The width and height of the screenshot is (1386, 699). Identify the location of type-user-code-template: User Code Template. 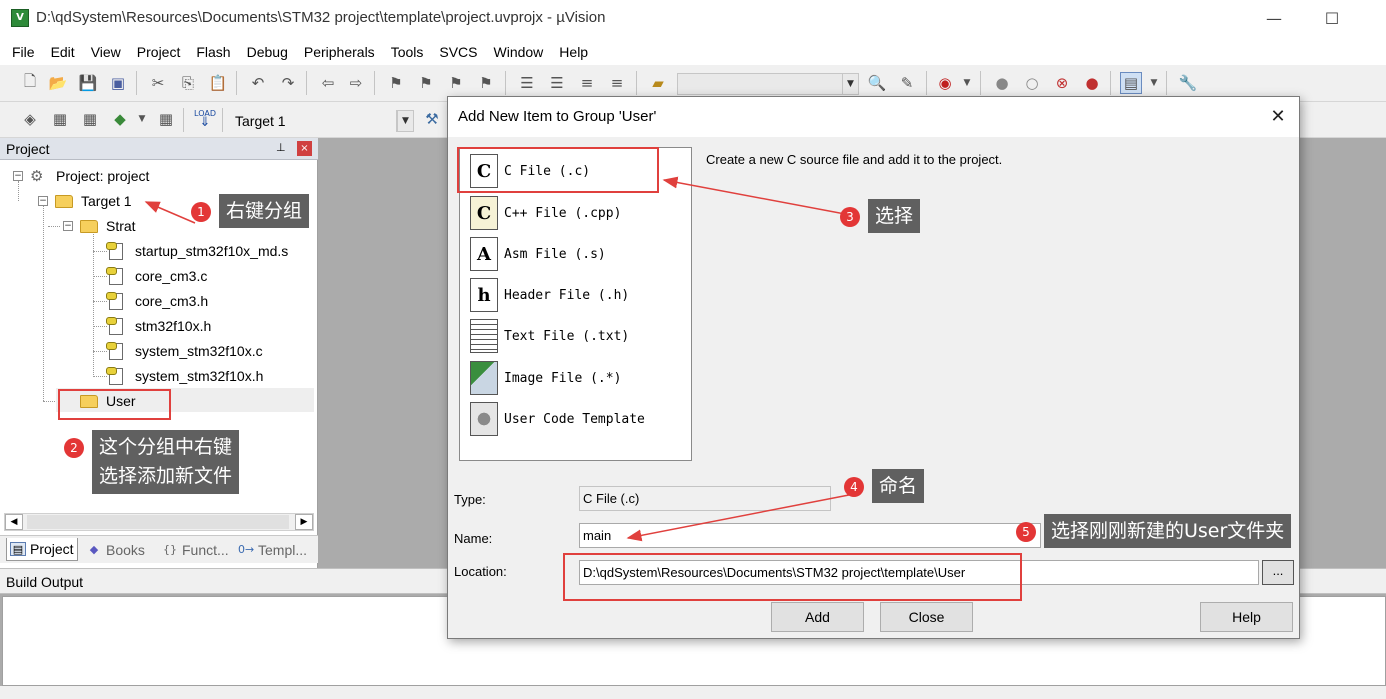
(557, 419).